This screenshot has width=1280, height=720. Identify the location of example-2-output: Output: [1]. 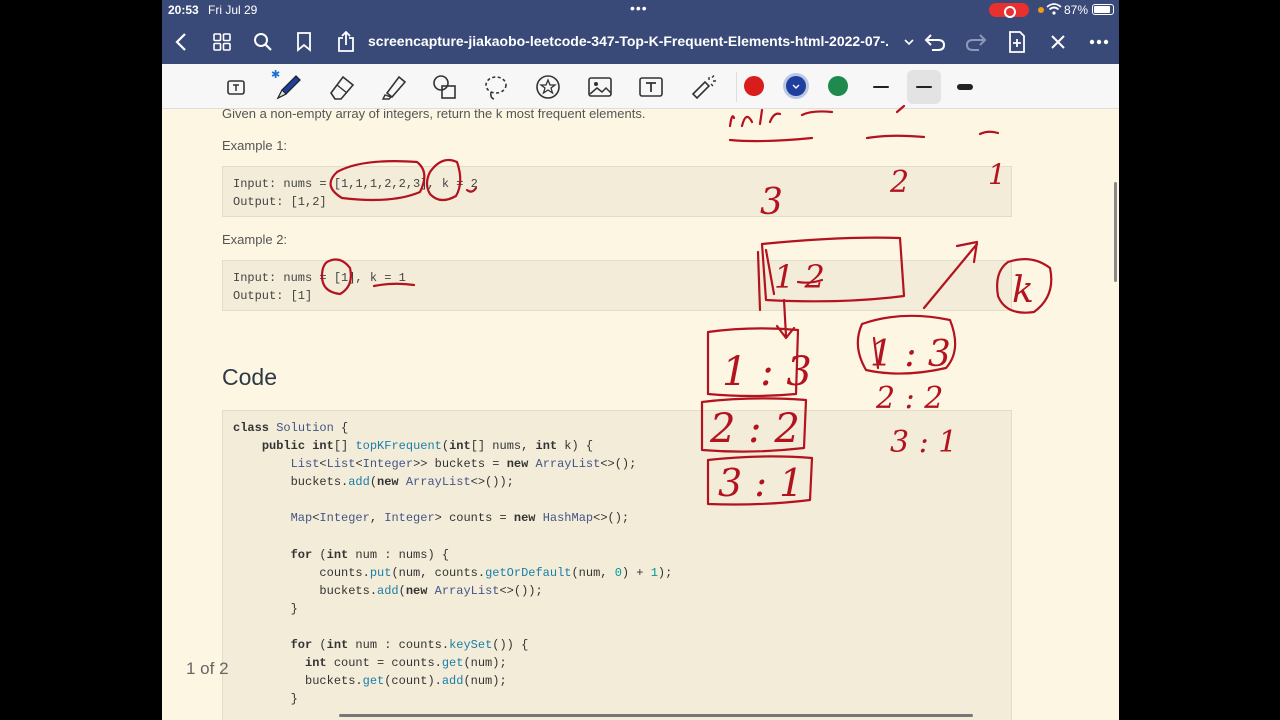
(273, 296).